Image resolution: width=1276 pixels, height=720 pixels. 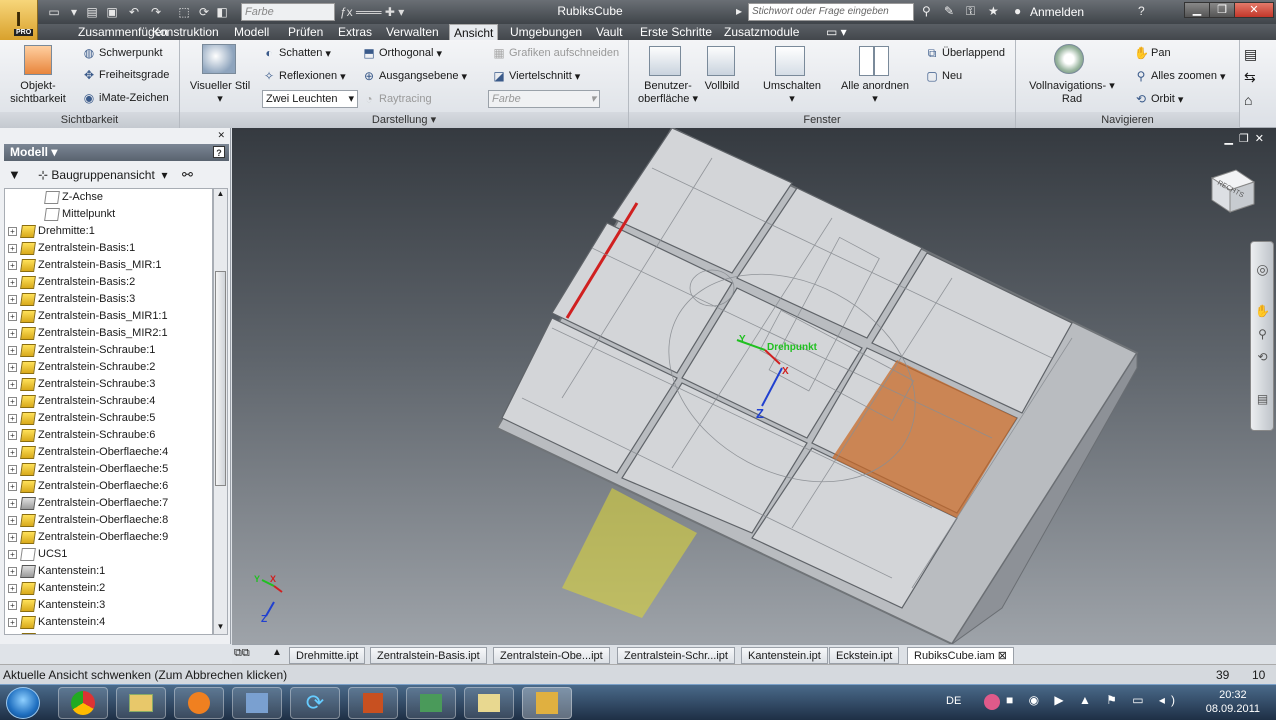 What do you see at coordinates (1152, 53) in the screenshot?
I see `pan-button: ✋ Pan` at bounding box center [1152, 53].